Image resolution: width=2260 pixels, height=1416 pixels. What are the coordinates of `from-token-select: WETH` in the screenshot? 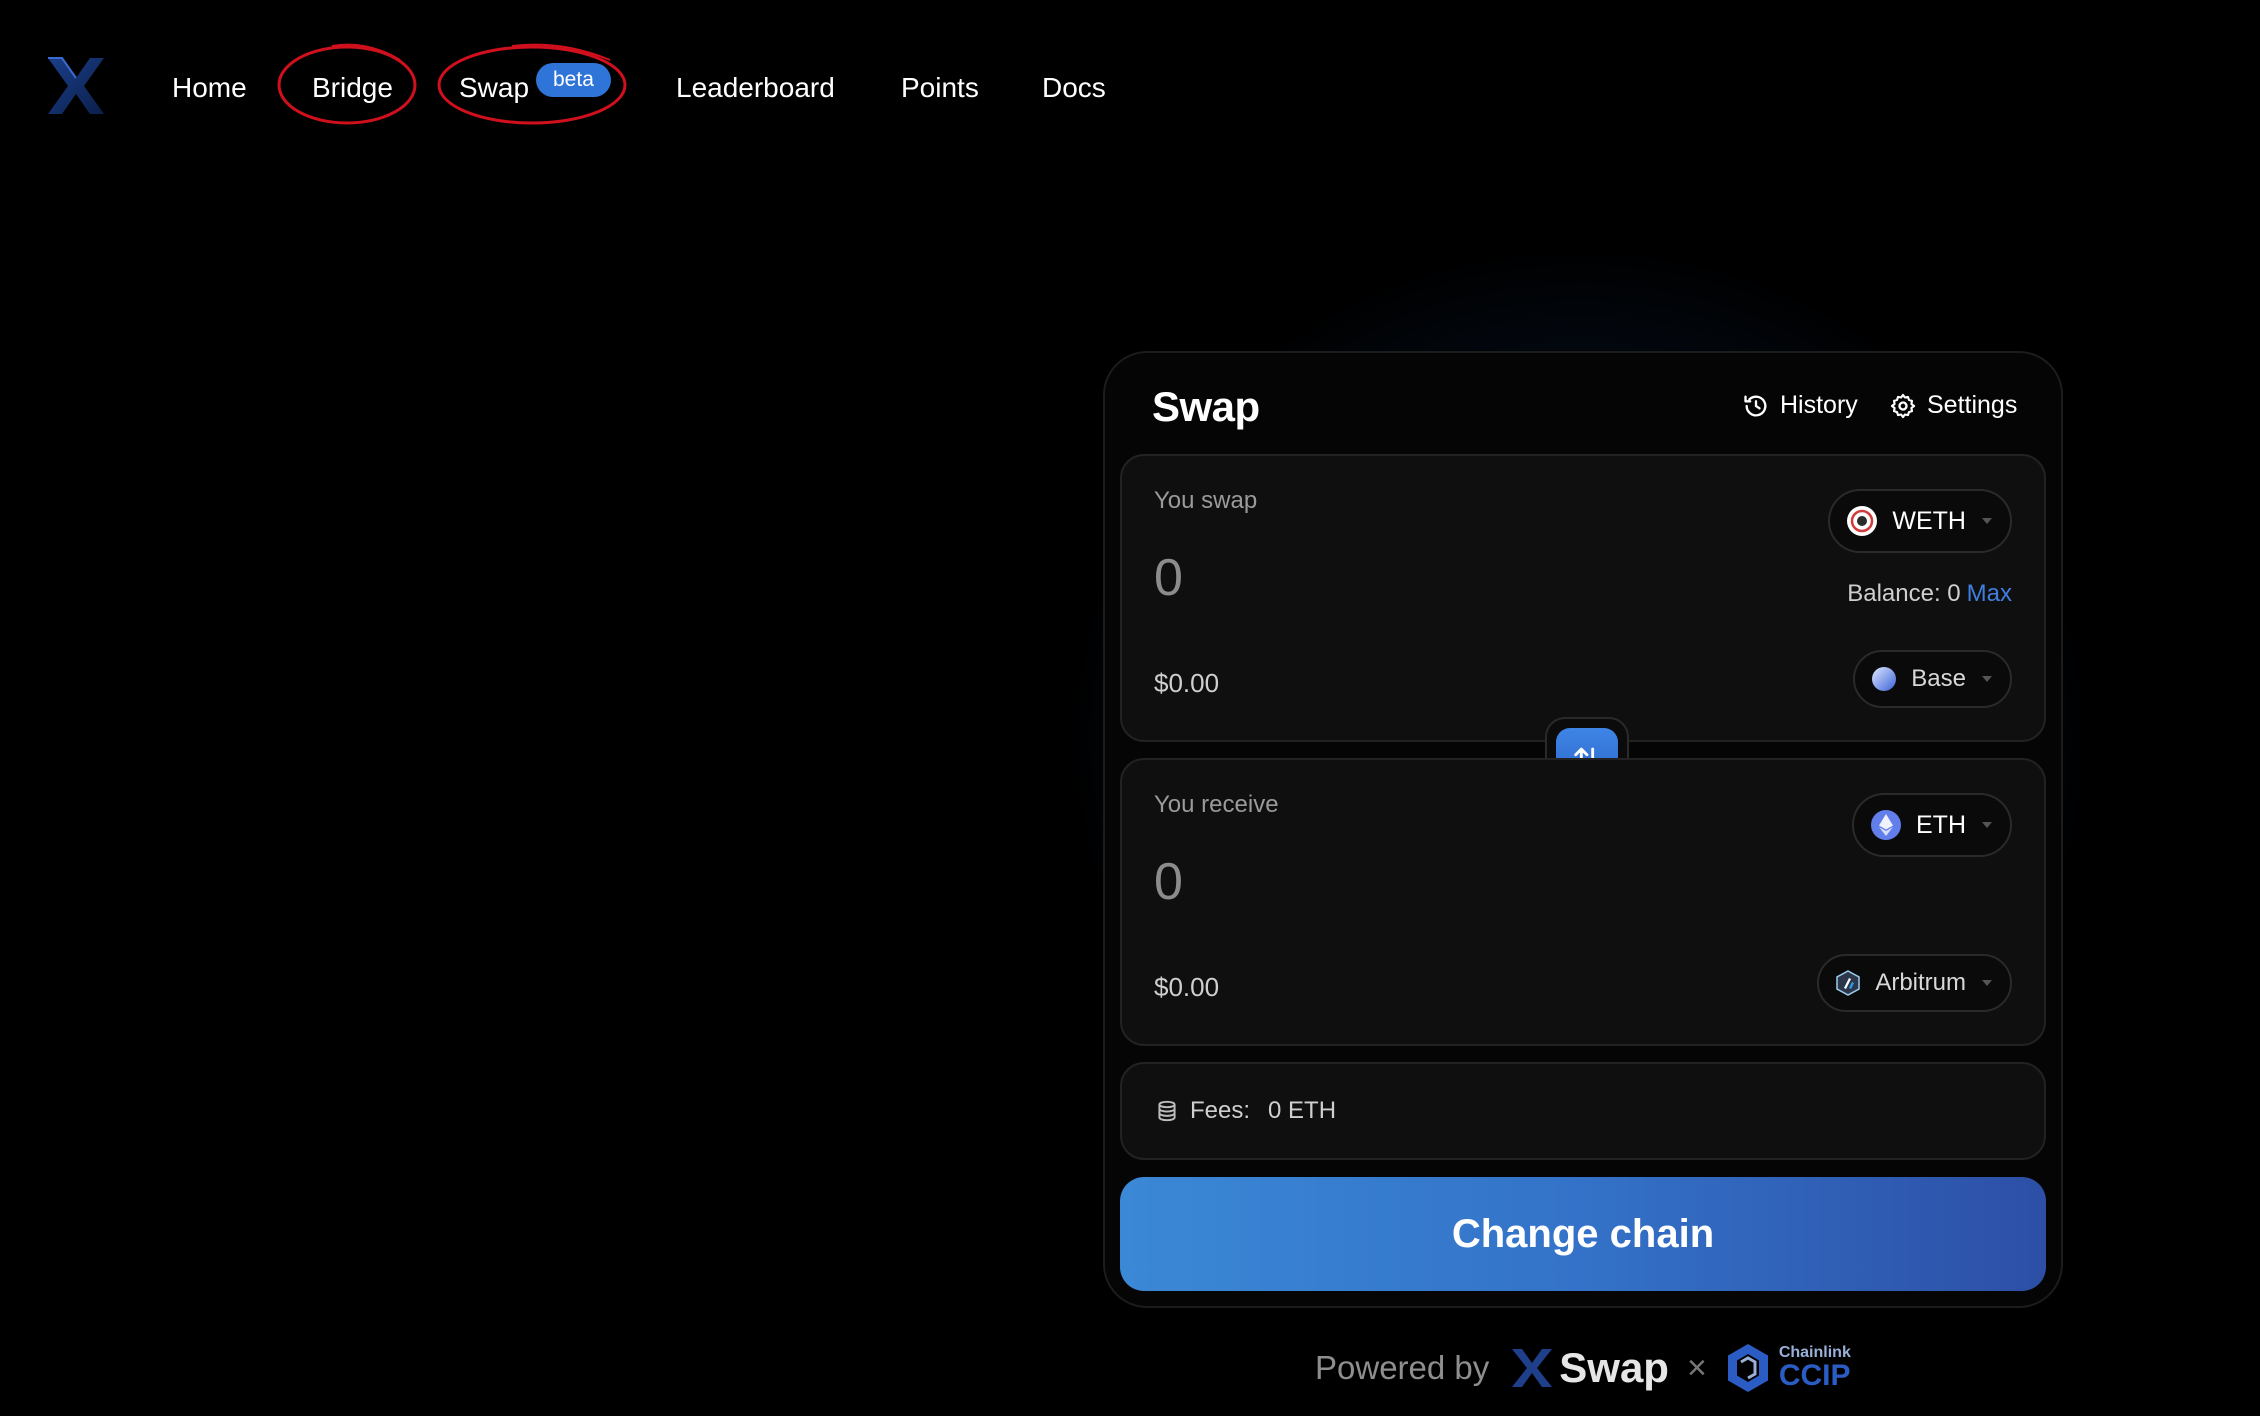 It's located at (1920, 521).